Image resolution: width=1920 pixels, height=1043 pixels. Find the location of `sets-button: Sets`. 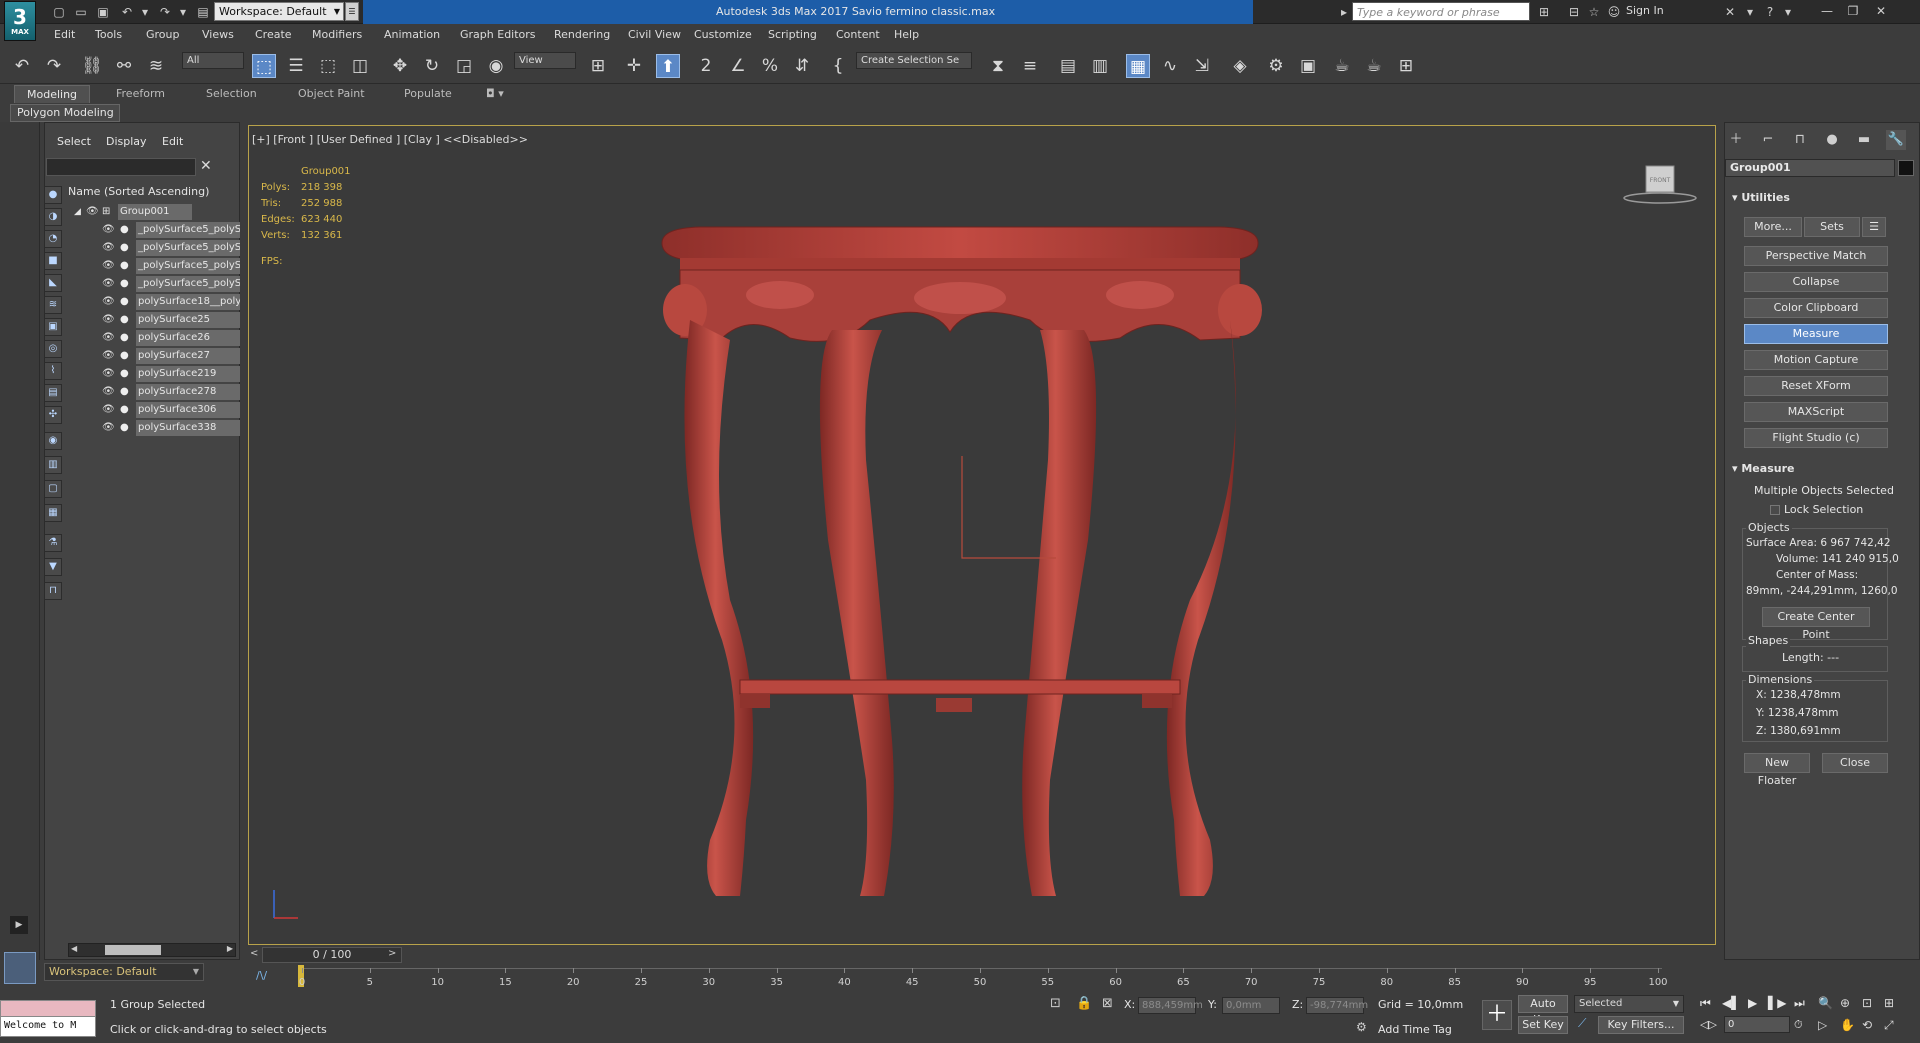

sets-button: Sets is located at coordinates (1832, 227).